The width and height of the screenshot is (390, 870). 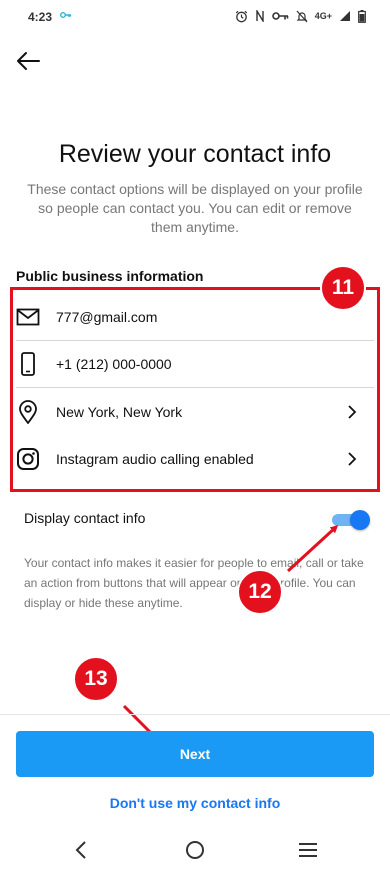 What do you see at coordinates (28, 61) in the screenshot?
I see `back-arrow-icon` at bounding box center [28, 61].